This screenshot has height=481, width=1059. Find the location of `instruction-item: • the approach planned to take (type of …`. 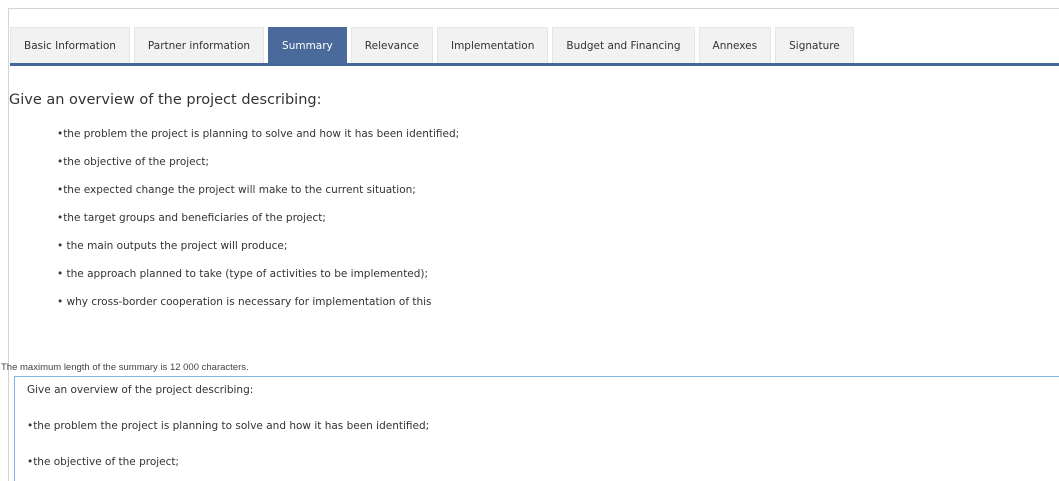

instruction-item: • the approach planned to take (type of … is located at coordinates (243, 274).